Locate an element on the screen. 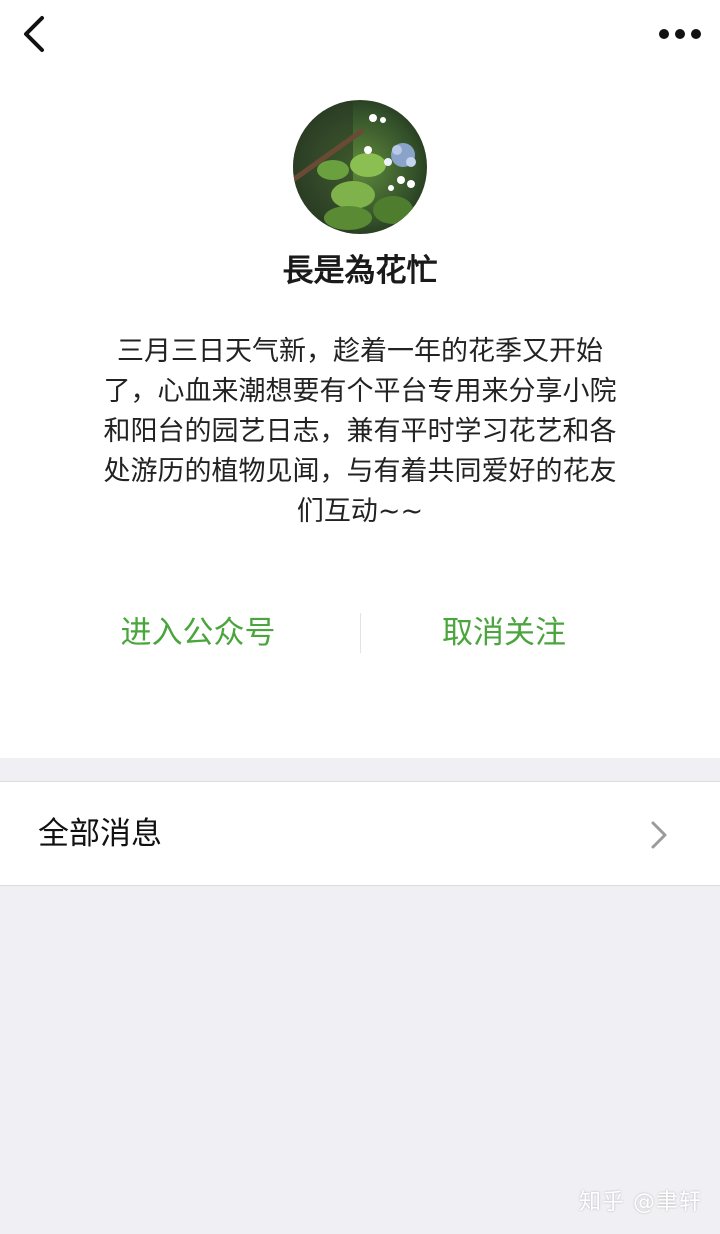 This screenshot has width=720, height=1234. avatar-flower-image is located at coordinates (360, 167).